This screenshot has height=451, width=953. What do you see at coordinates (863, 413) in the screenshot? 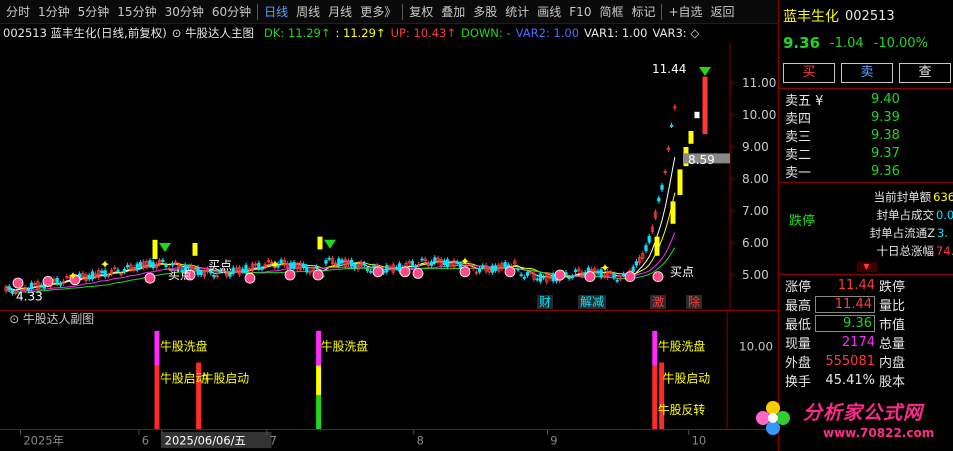
I see `watermark-title: 分析家公式网` at bounding box center [863, 413].